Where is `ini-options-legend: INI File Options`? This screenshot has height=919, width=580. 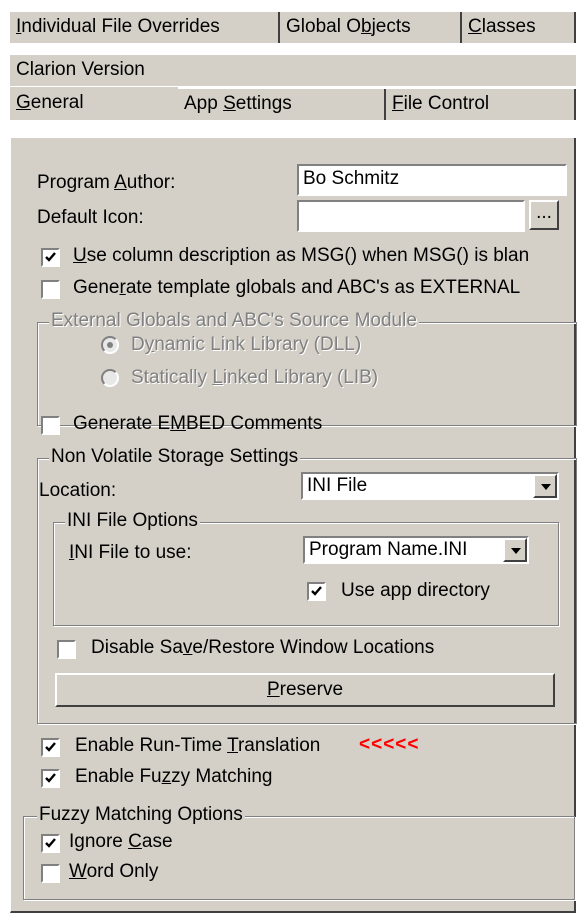
ini-options-legend: INI File Options is located at coordinates (132, 521).